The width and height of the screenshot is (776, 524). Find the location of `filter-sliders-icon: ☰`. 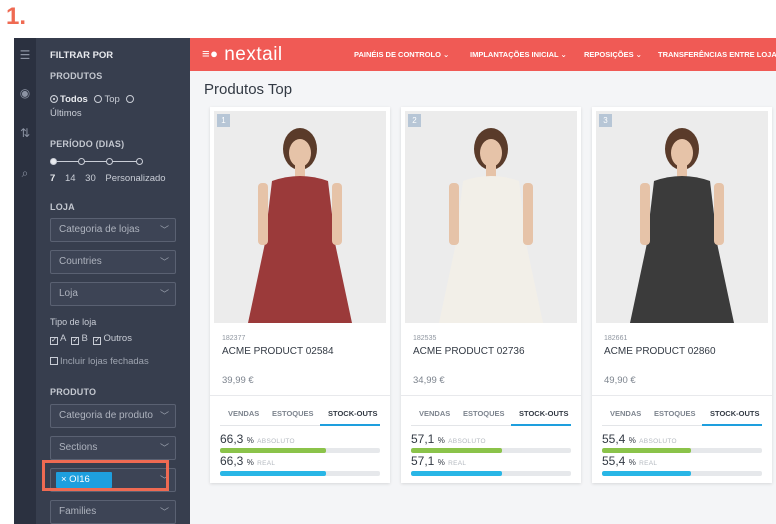

filter-sliders-icon: ☰ is located at coordinates (25, 55).